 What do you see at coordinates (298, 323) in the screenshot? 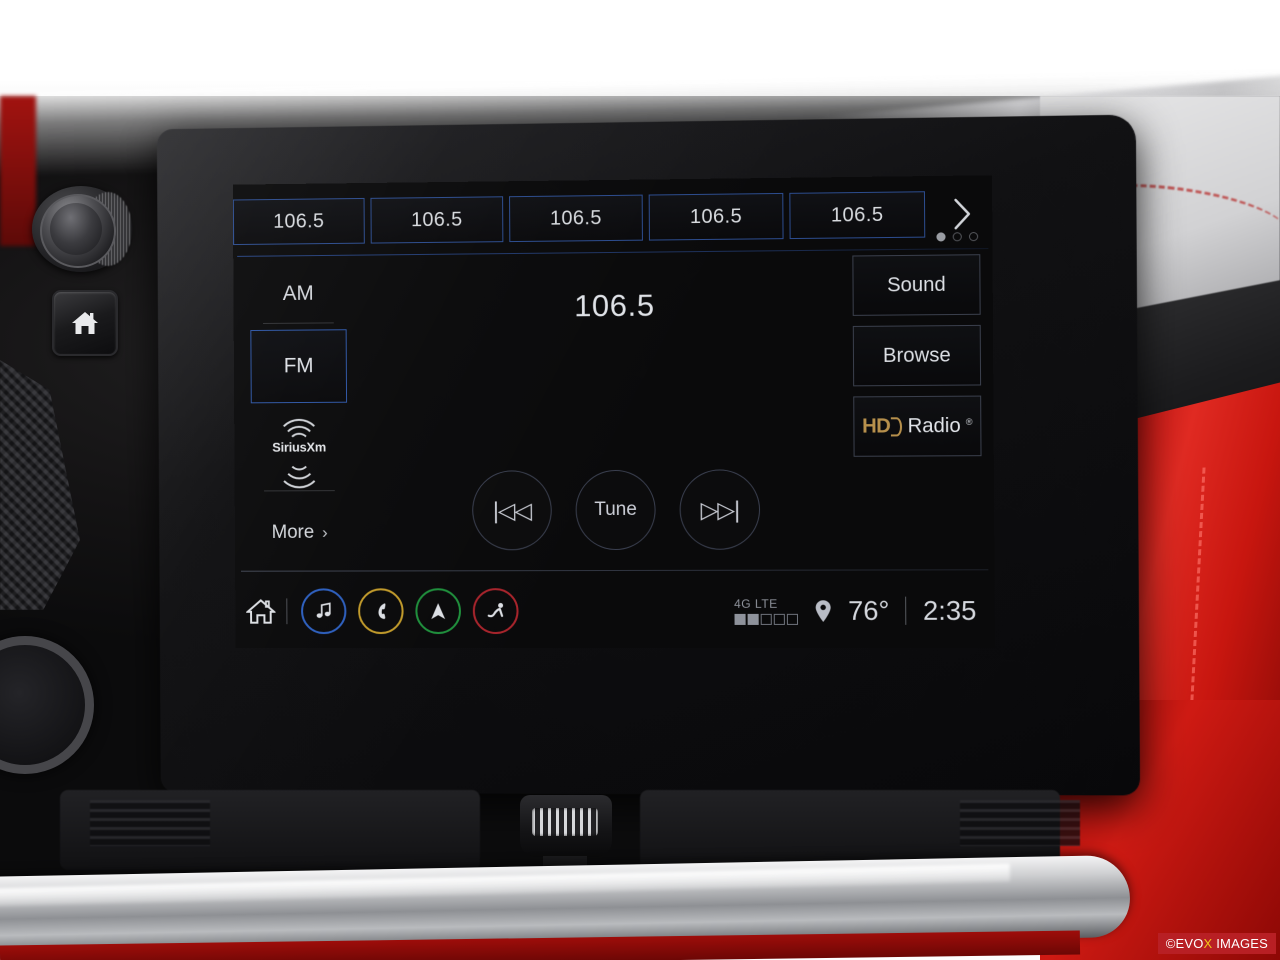
I see `source-separator-top` at bounding box center [298, 323].